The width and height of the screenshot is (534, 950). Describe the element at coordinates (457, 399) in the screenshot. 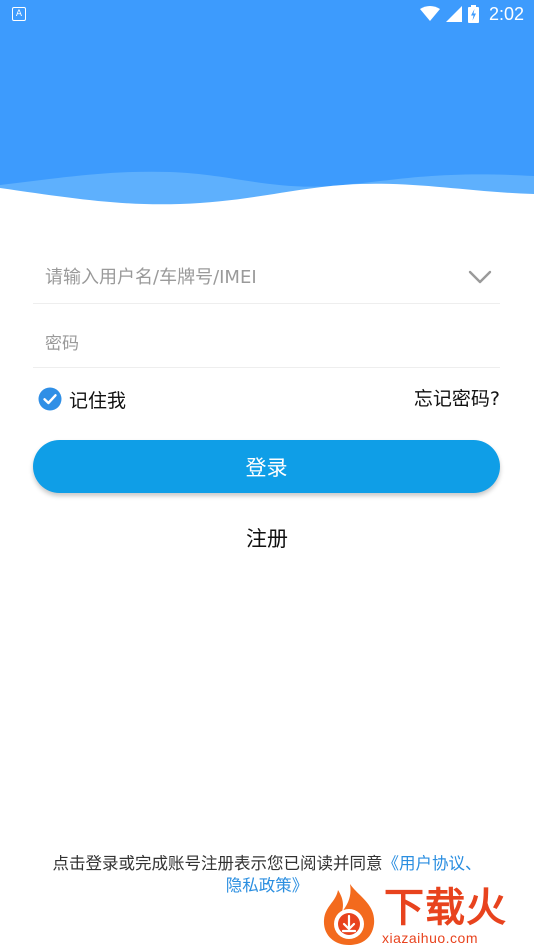

I see `forgot-password-link: 忘记密码?` at that location.